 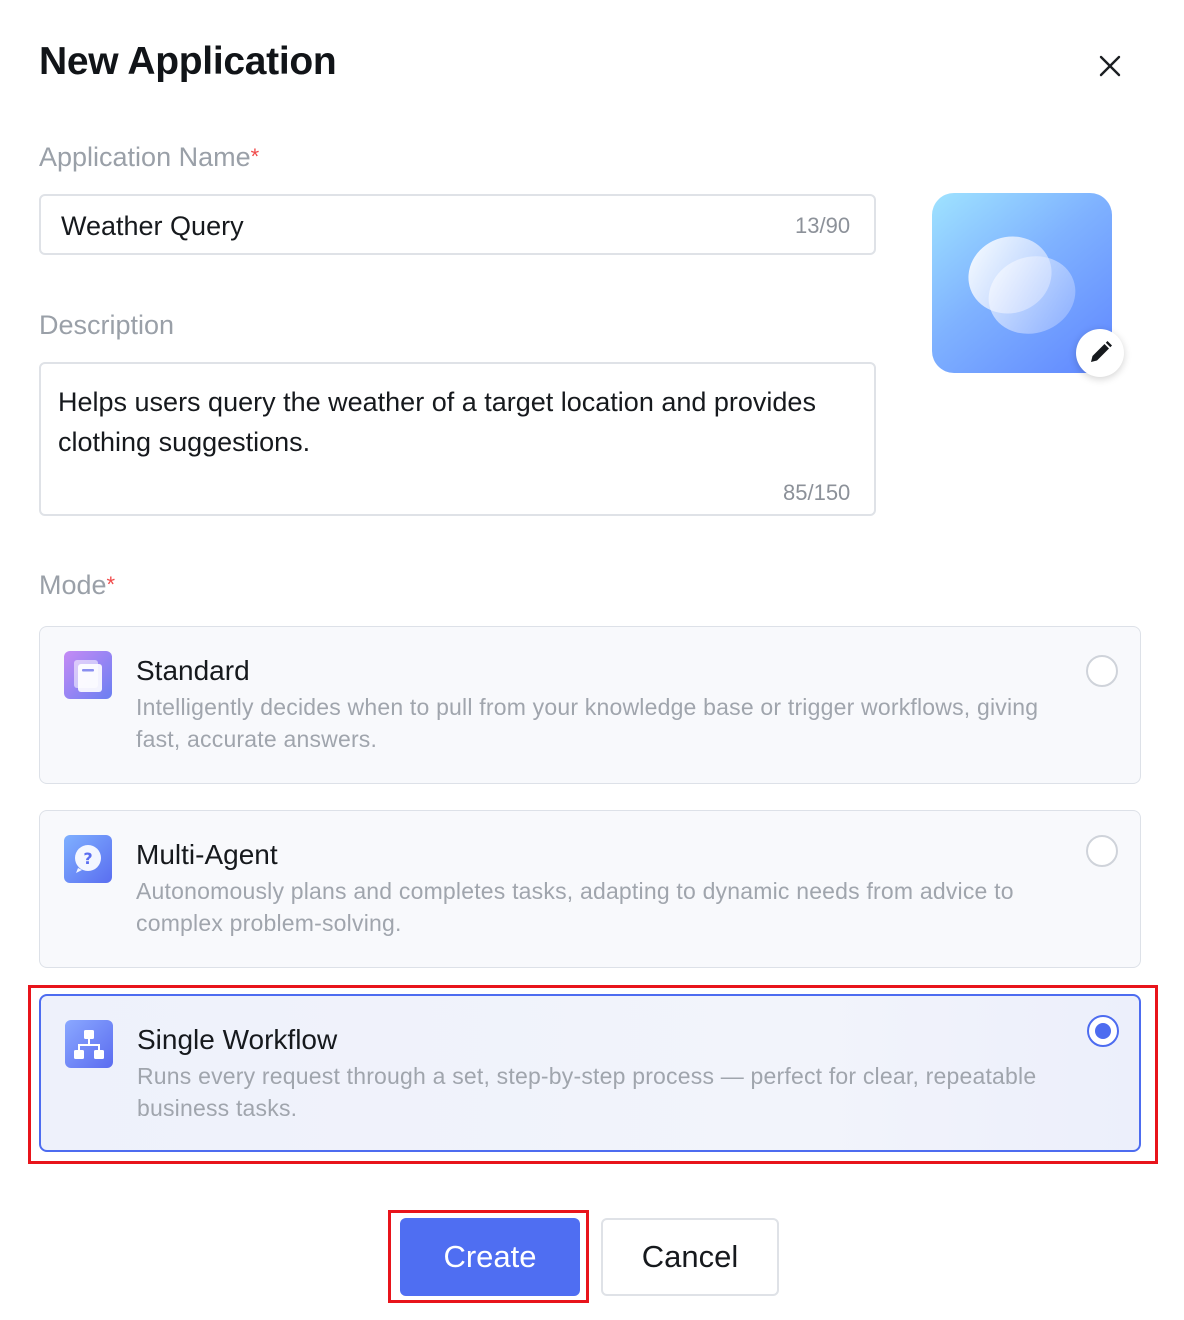 What do you see at coordinates (1102, 671) in the screenshot?
I see `radio-standard` at bounding box center [1102, 671].